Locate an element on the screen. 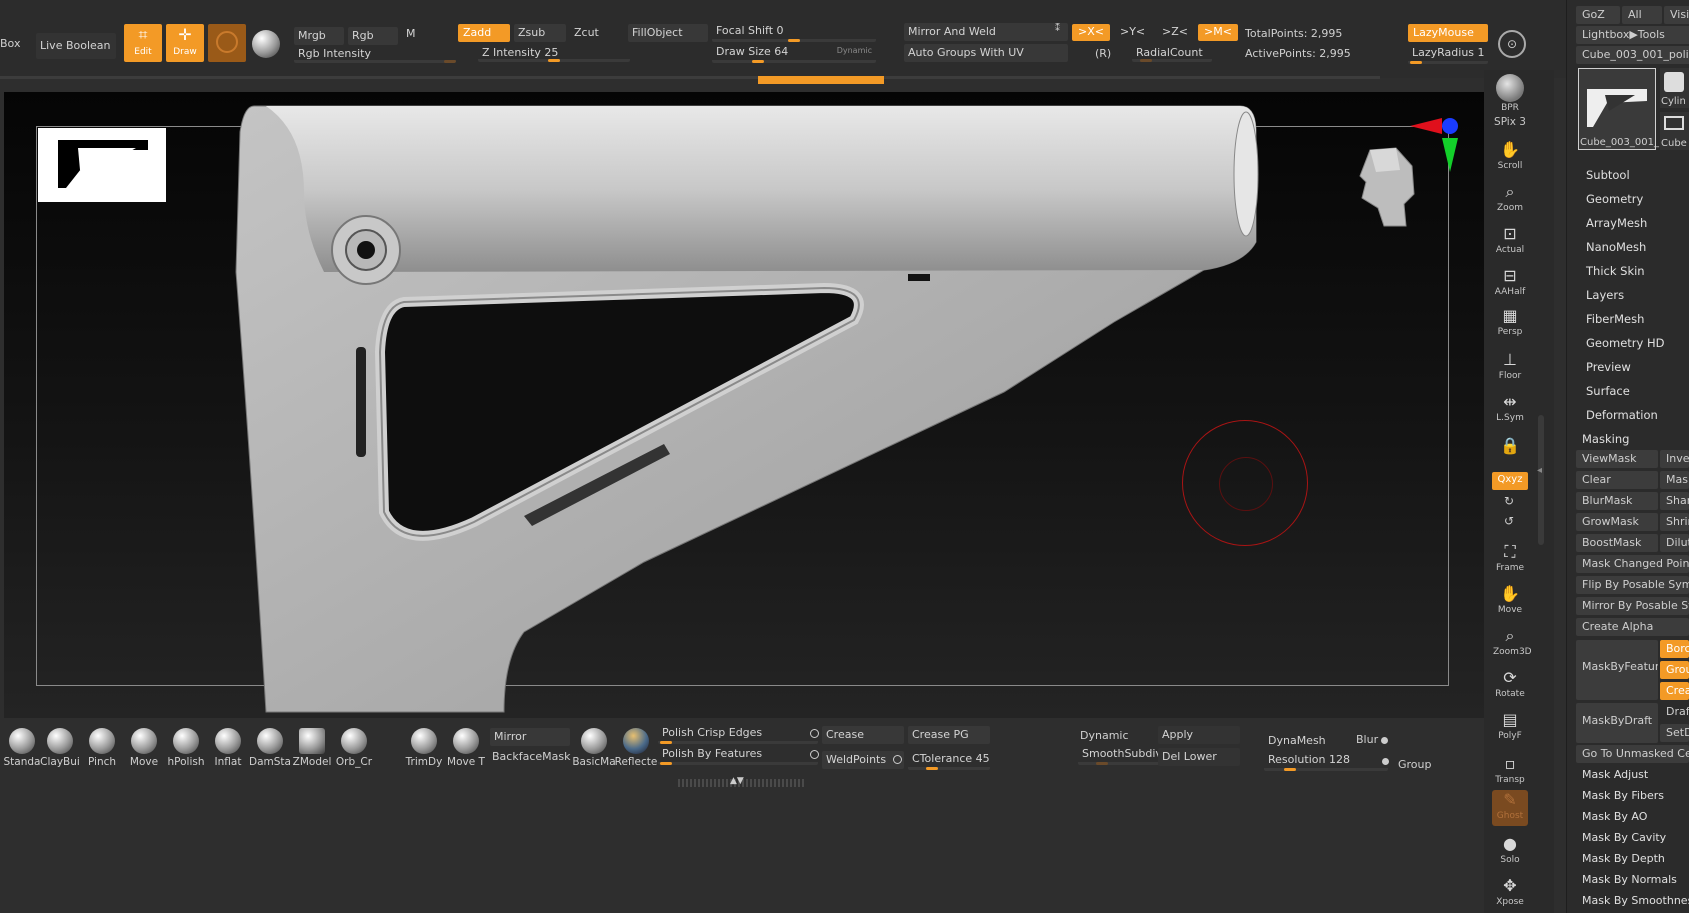  sym-z-button: >Z< is located at coordinates (1175, 32).